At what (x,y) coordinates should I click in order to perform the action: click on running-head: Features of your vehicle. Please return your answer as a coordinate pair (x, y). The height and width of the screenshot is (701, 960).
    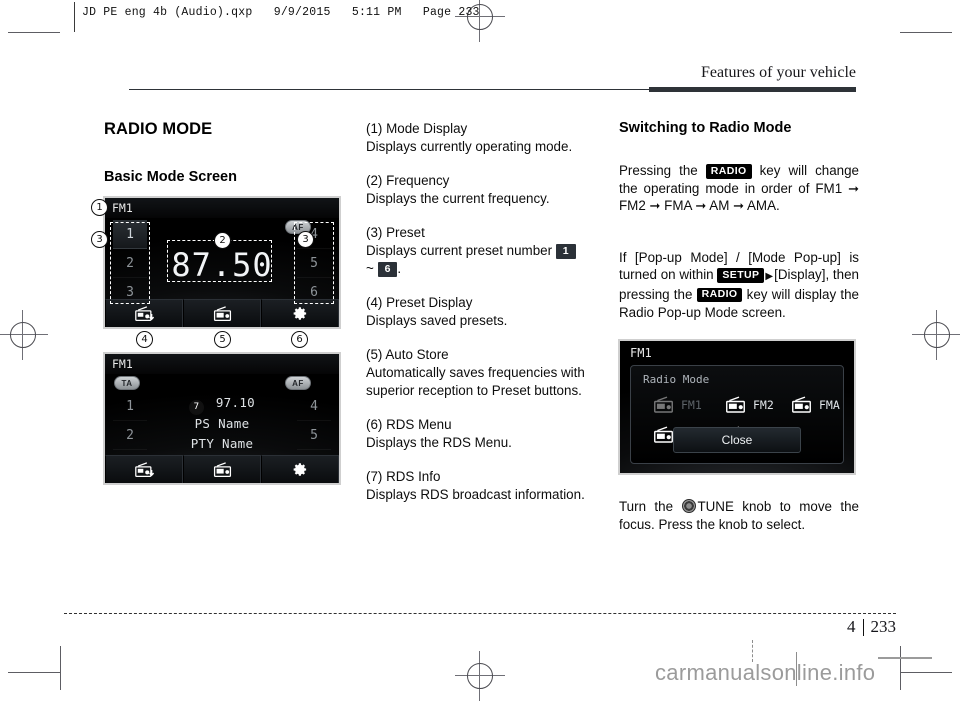
    Looking at the image, I should click on (778, 72).